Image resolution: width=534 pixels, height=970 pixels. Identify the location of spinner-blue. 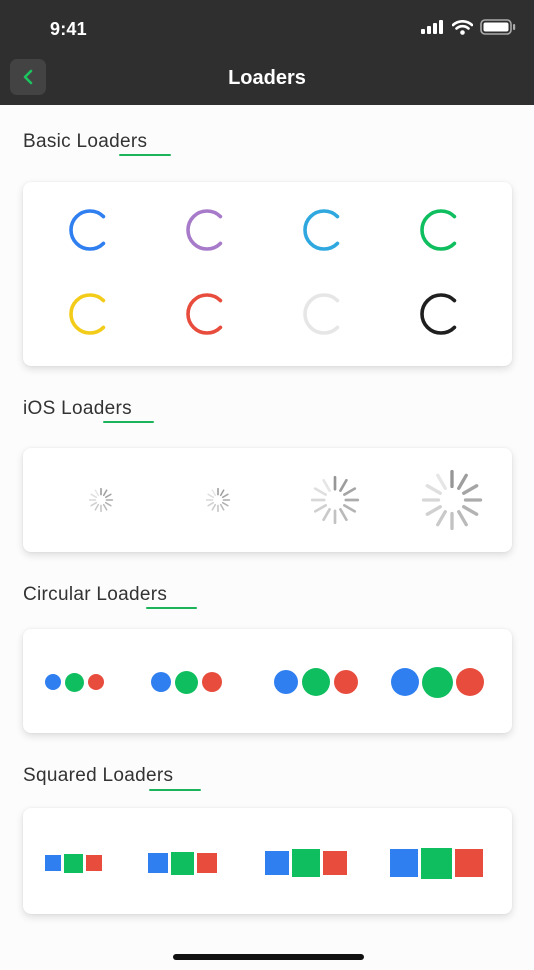
(90, 230).